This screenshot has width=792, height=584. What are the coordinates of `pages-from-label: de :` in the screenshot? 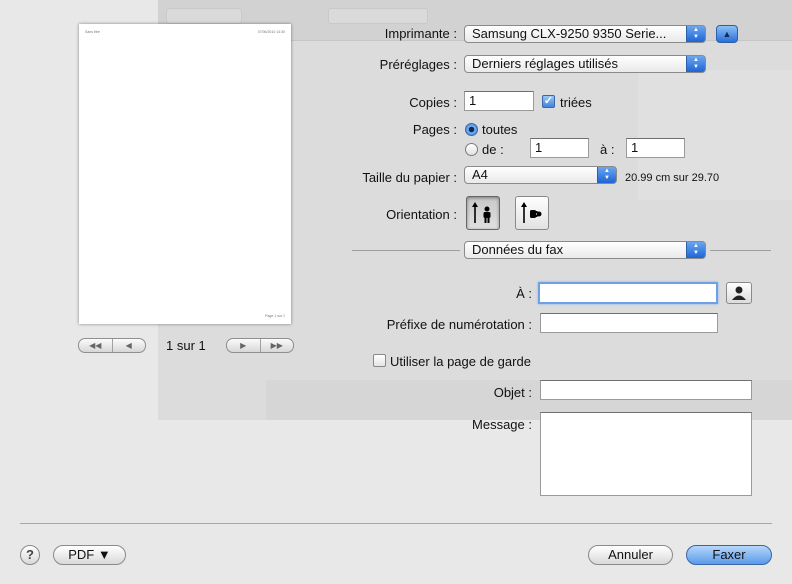 It's located at (493, 149).